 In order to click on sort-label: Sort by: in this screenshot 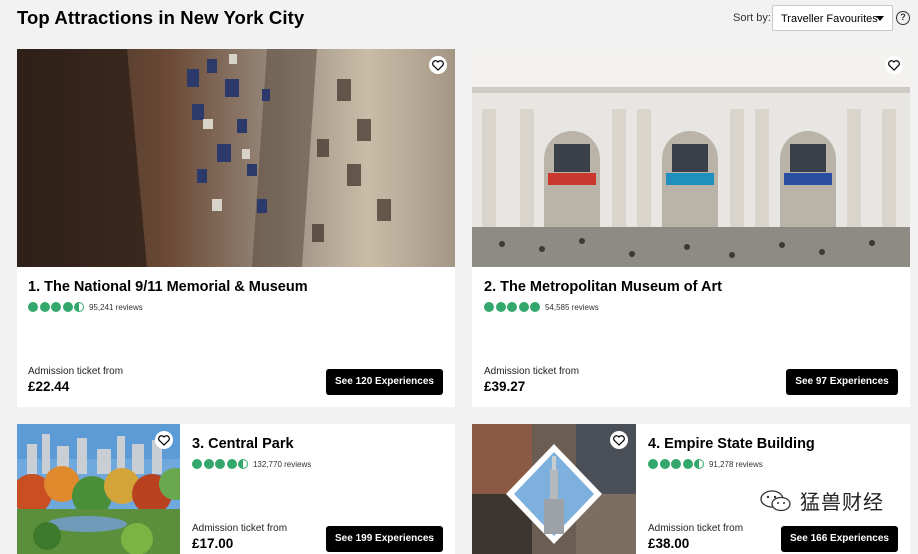, I will do `click(752, 18)`.